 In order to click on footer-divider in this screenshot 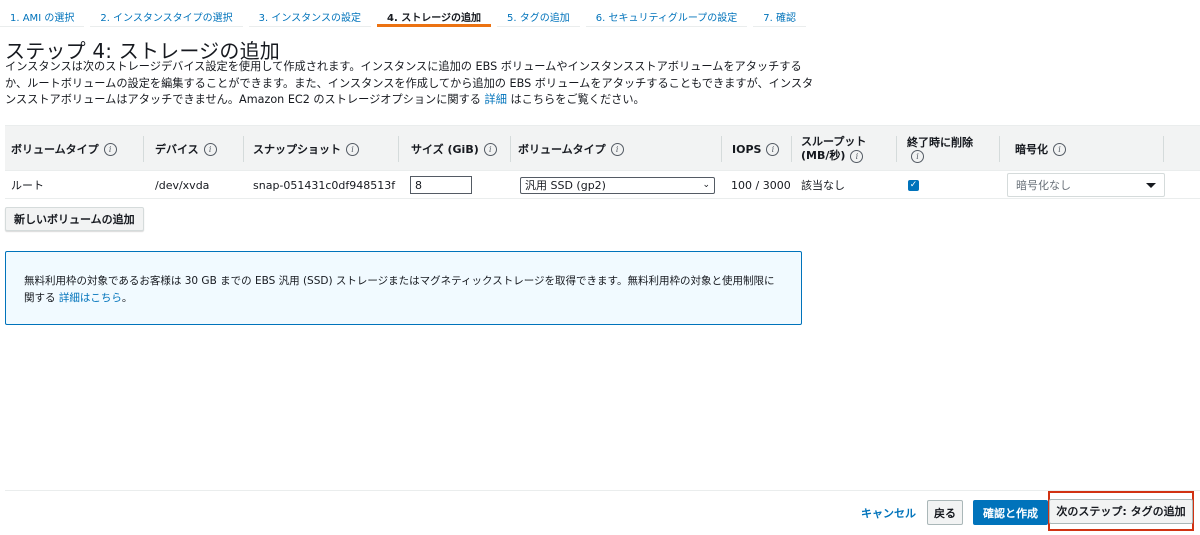, I will do `click(602, 490)`.